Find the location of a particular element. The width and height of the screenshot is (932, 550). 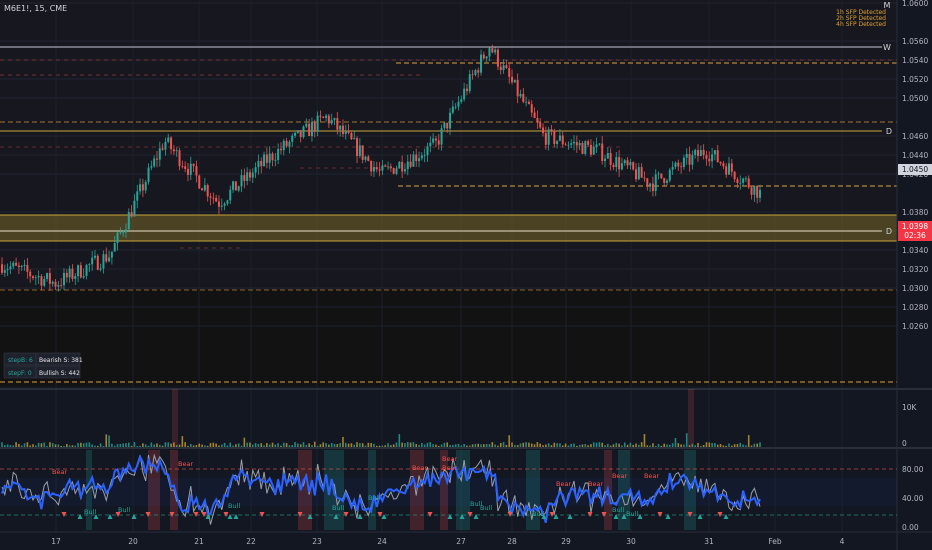

price-tick-label: 1.0600 is located at coordinates (915, 4).